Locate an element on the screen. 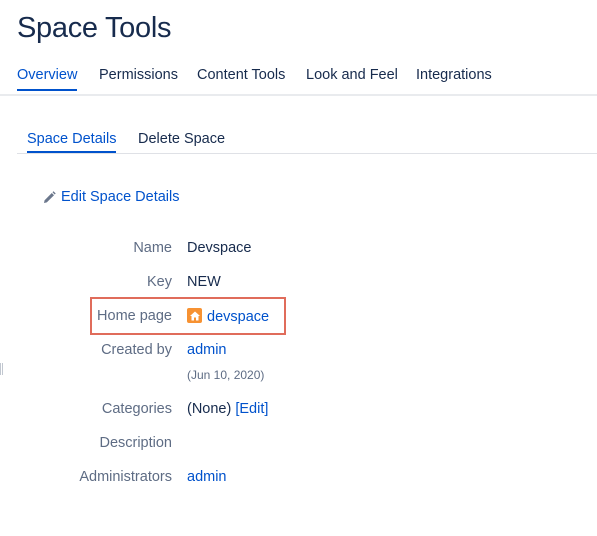 The height and width of the screenshot is (536, 597). edit-space-details-link: Edit Space Details is located at coordinates (111, 197).